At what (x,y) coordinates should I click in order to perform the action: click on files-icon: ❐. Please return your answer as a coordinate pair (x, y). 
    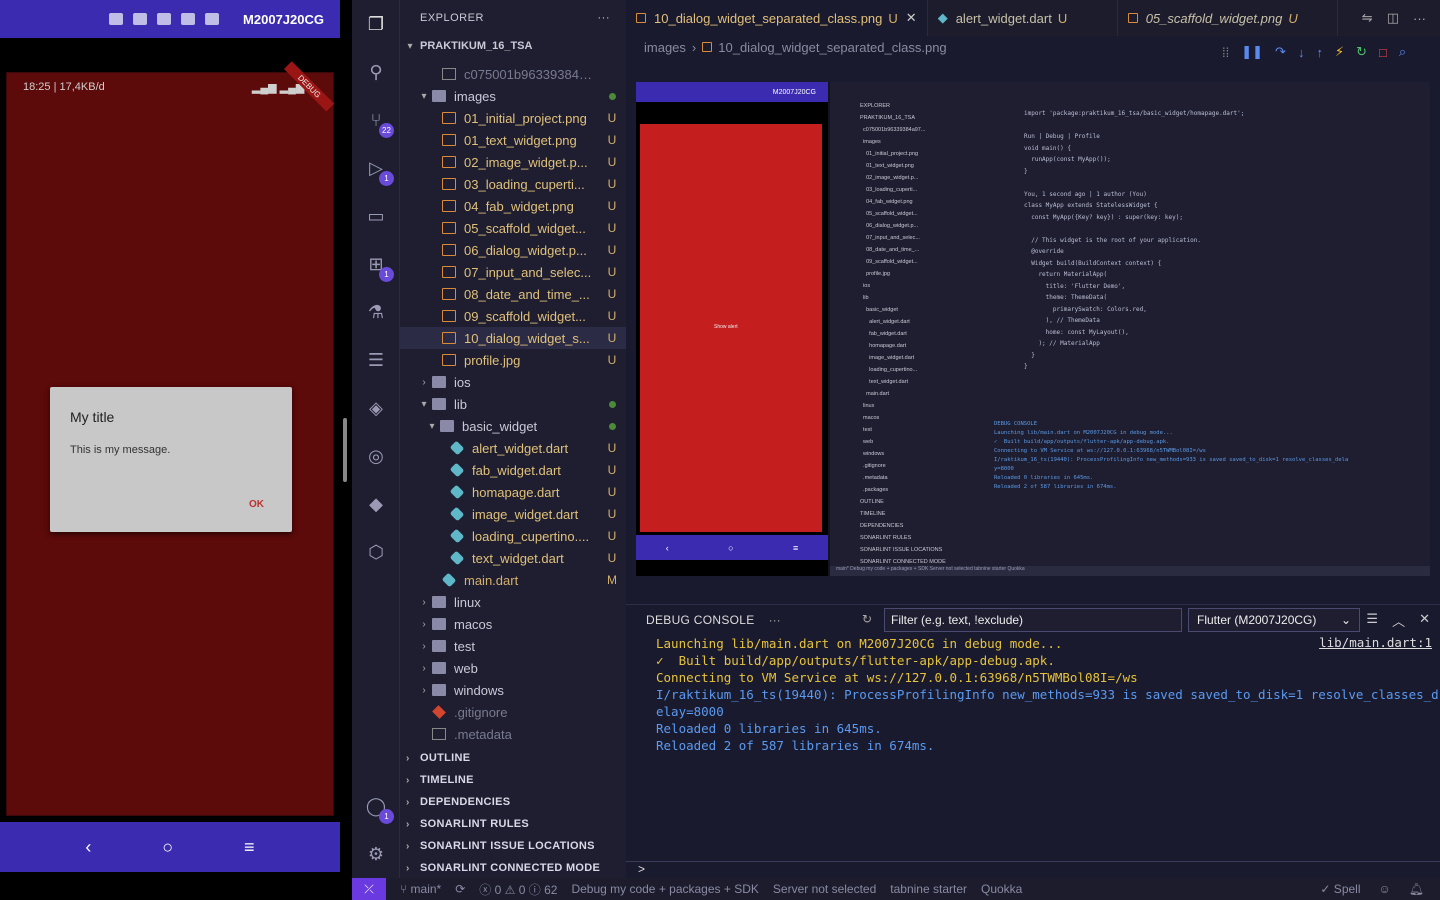
    Looking at the image, I should click on (376, 24).